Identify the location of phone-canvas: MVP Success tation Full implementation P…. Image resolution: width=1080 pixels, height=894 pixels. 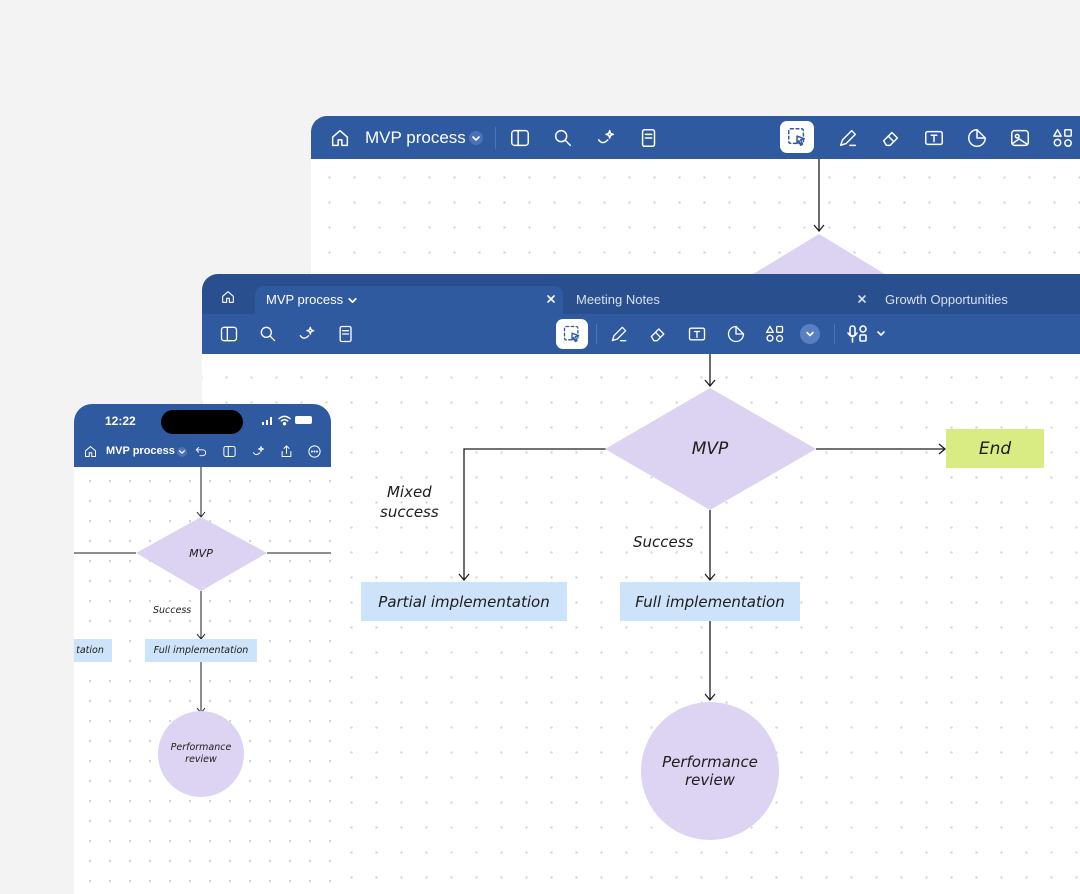
(202, 680).